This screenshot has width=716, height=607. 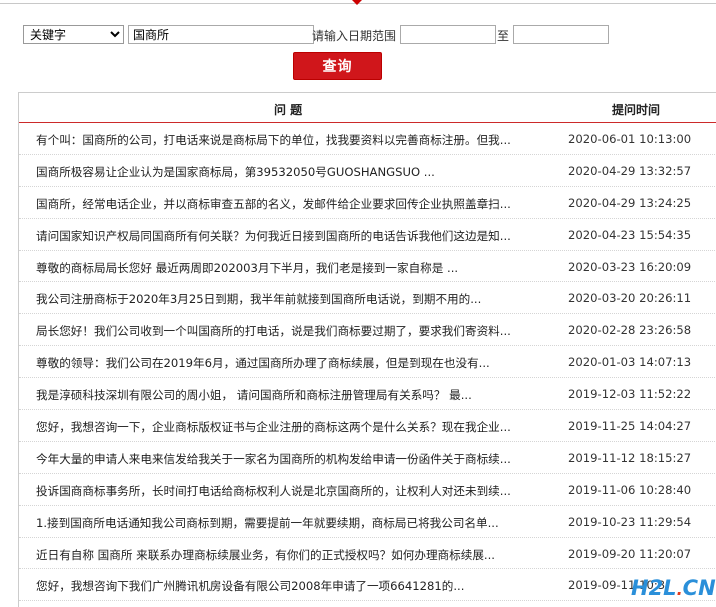 What do you see at coordinates (630, 394) in the screenshot?
I see `question-time: 2019-12-03 11:52:22` at bounding box center [630, 394].